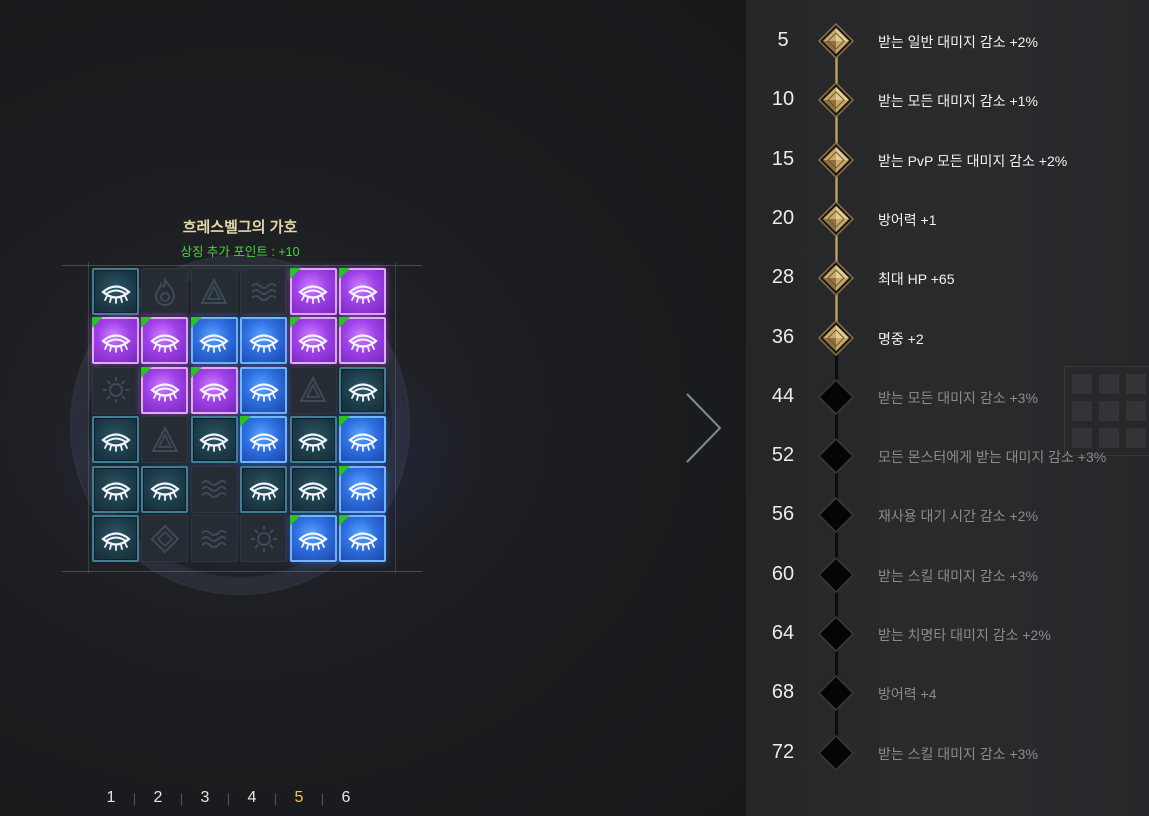 Image resolution: width=1149 pixels, height=816 pixels. I want to click on page-tab-5: 5, so click(299, 798).